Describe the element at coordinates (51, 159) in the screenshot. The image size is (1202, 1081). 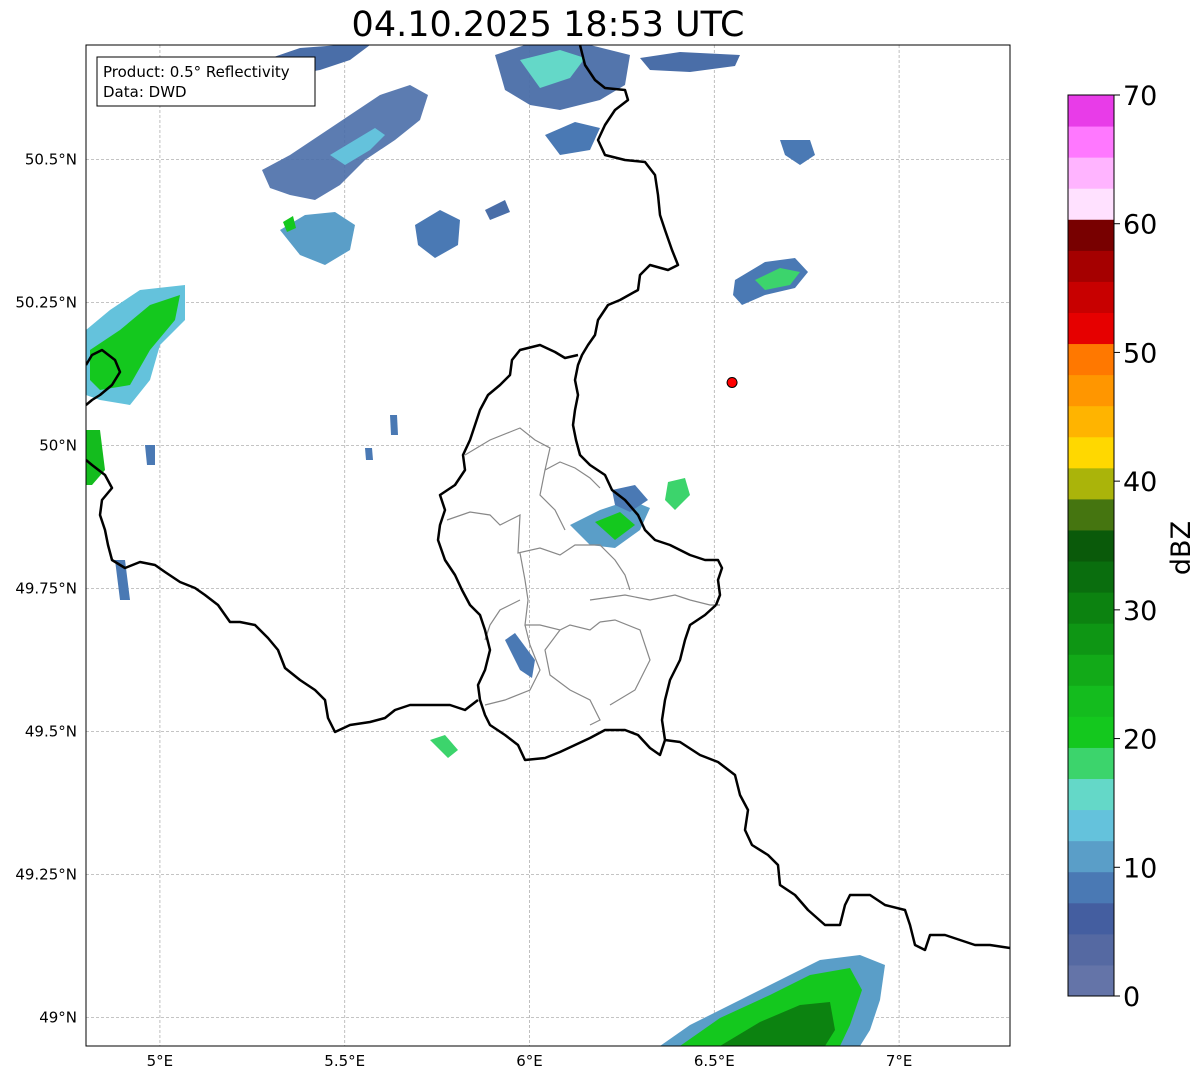
I see `lat-tick-label: 50.5°N` at that location.